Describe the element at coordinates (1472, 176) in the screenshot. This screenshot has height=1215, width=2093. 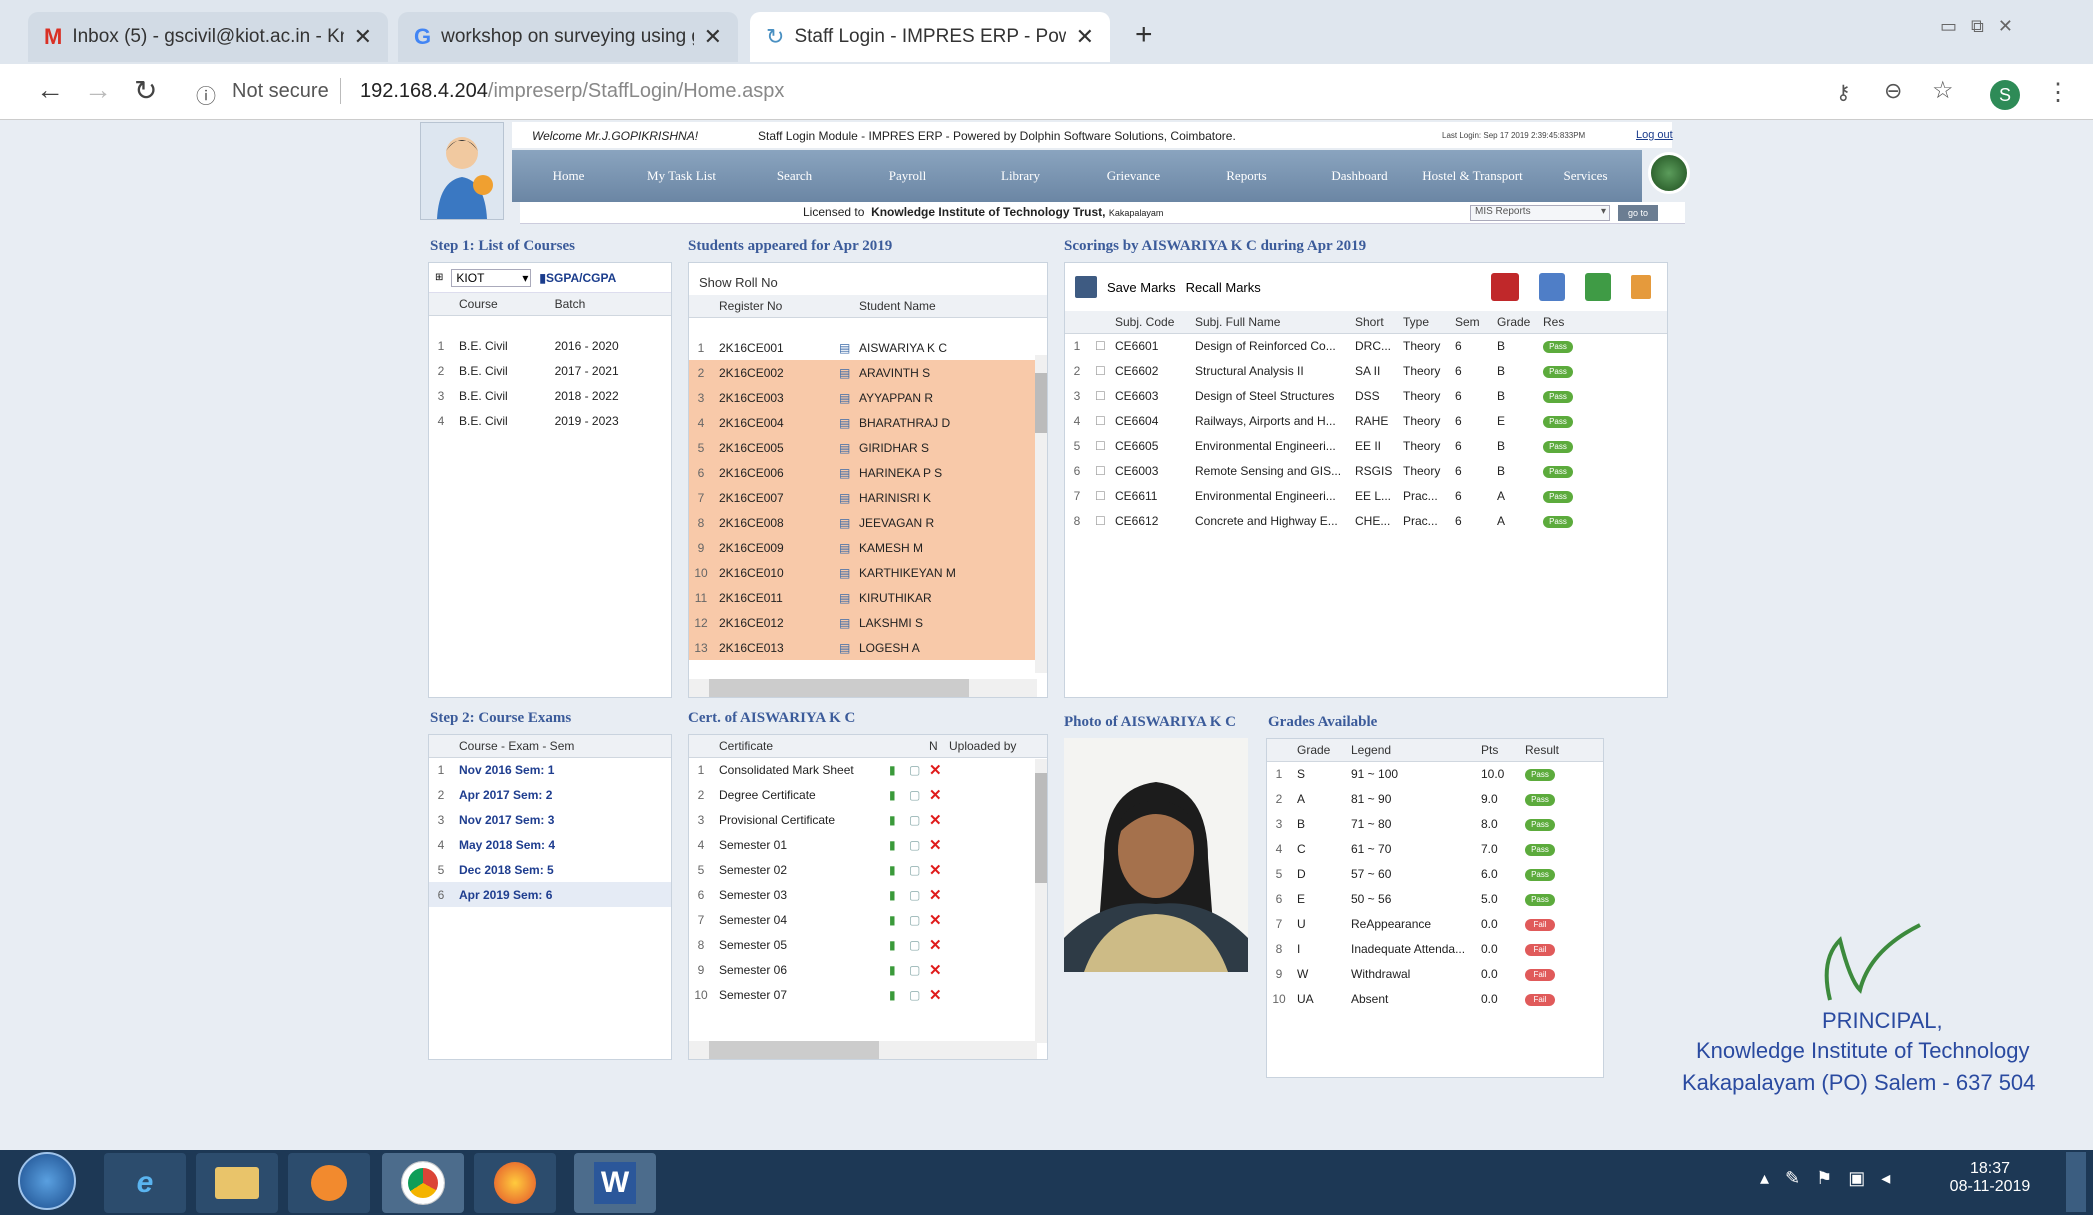
I see `nav-item: Hostel & Transport` at that location.